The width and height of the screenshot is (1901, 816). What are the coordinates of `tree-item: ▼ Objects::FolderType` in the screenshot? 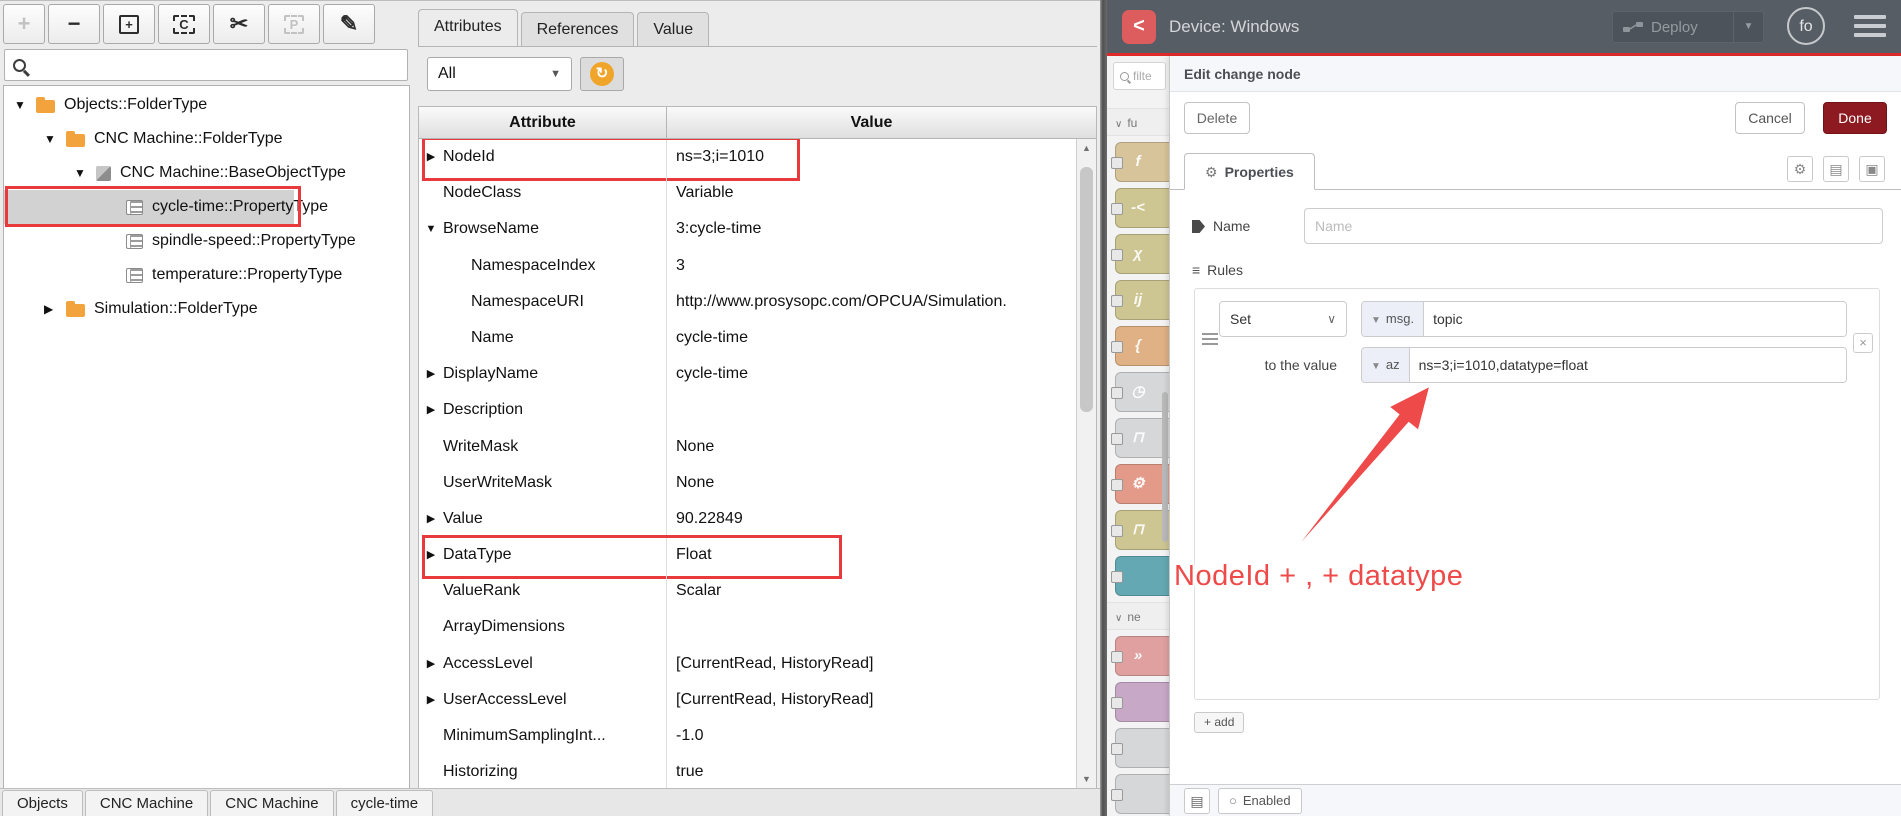 It's located at (206, 105).